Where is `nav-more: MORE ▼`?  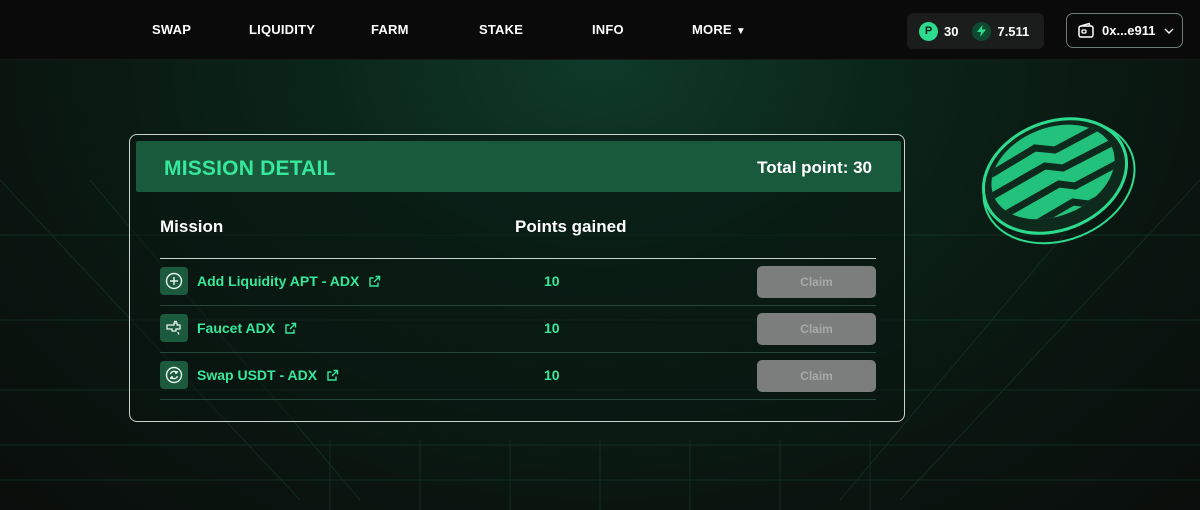 nav-more: MORE ▼ is located at coordinates (719, 29).